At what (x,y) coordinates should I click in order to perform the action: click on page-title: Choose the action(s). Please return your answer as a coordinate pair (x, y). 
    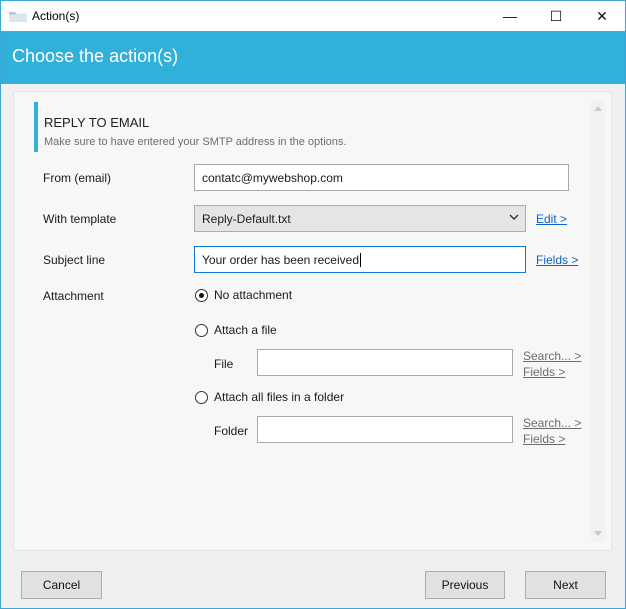
    Looking at the image, I should click on (95, 56).